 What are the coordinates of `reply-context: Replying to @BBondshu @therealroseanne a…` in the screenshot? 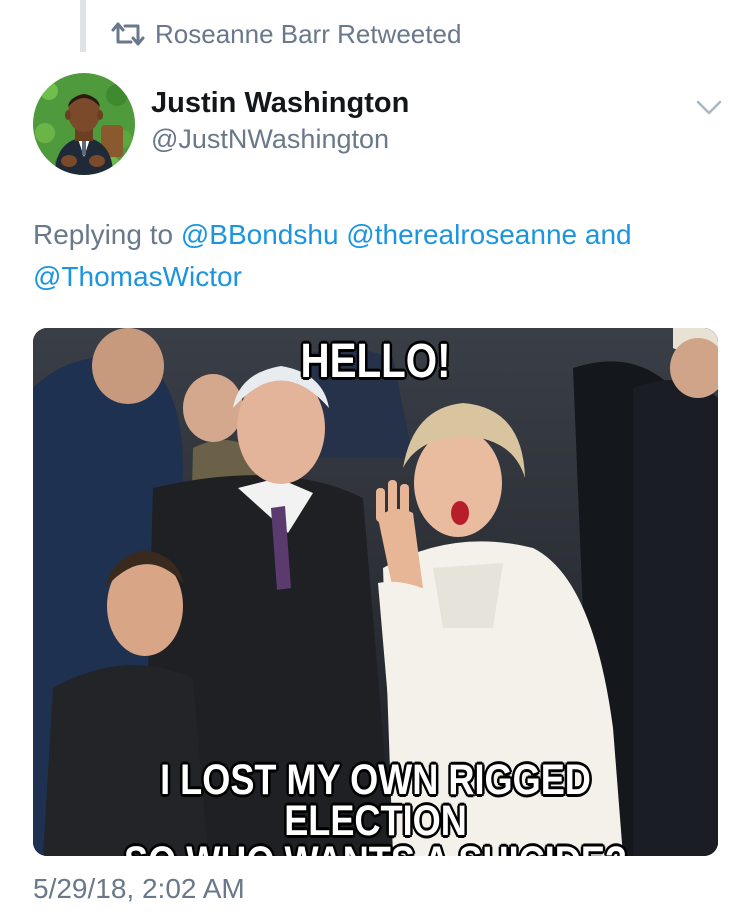 It's located at (378, 256).